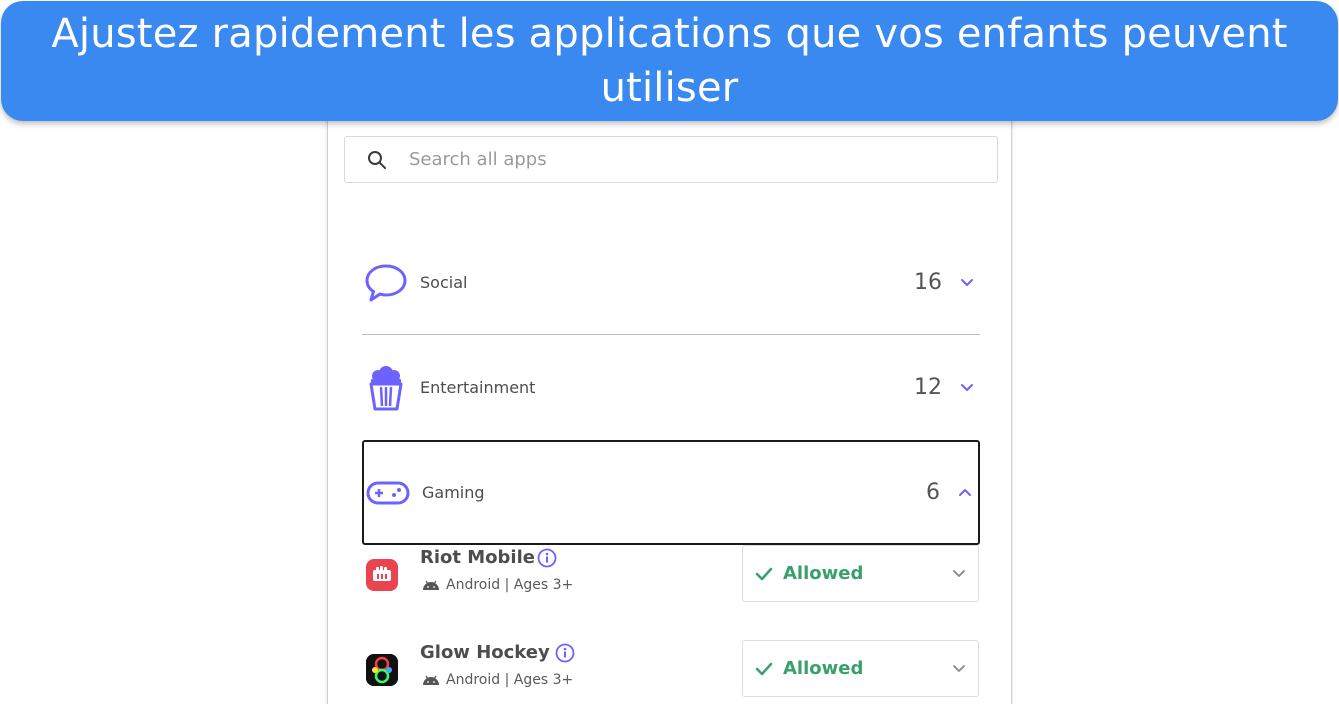 The height and width of the screenshot is (704, 1339). I want to click on category-count: 6, so click(933, 492).